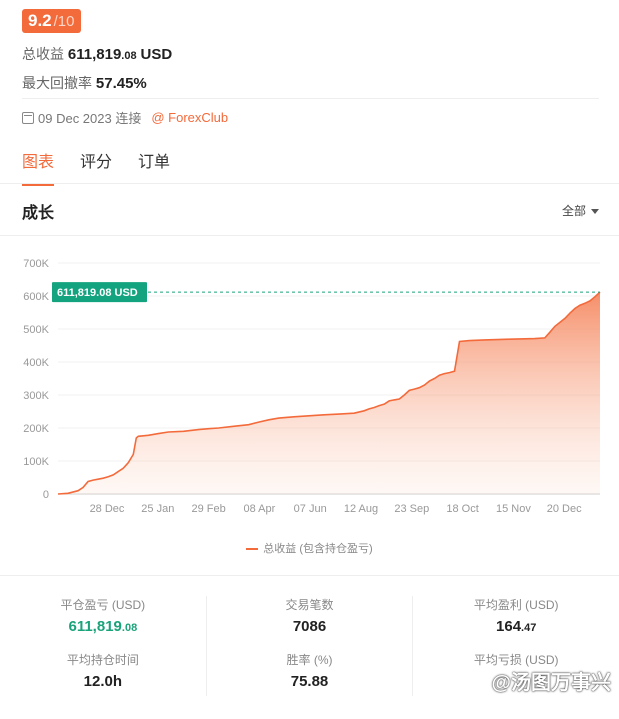 The width and height of the screenshot is (619, 719). I want to click on tab-rating: 评分, so click(96, 167).